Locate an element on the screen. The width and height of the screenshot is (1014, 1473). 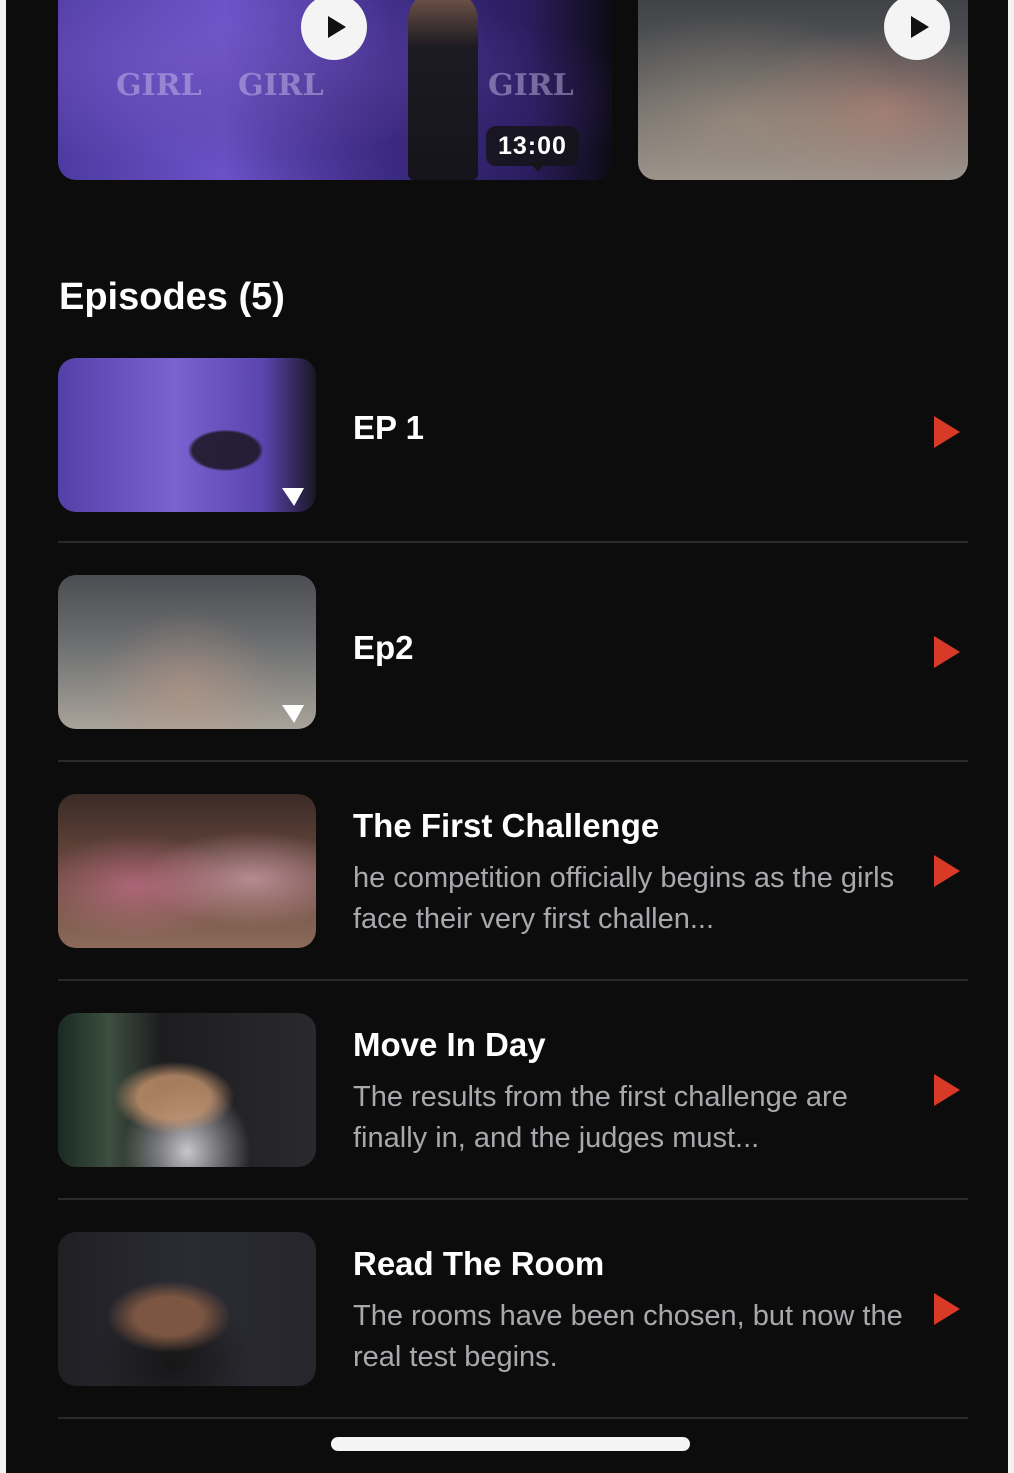
episodes-section-title: Episodes (5) is located at coordinates (172, 297).